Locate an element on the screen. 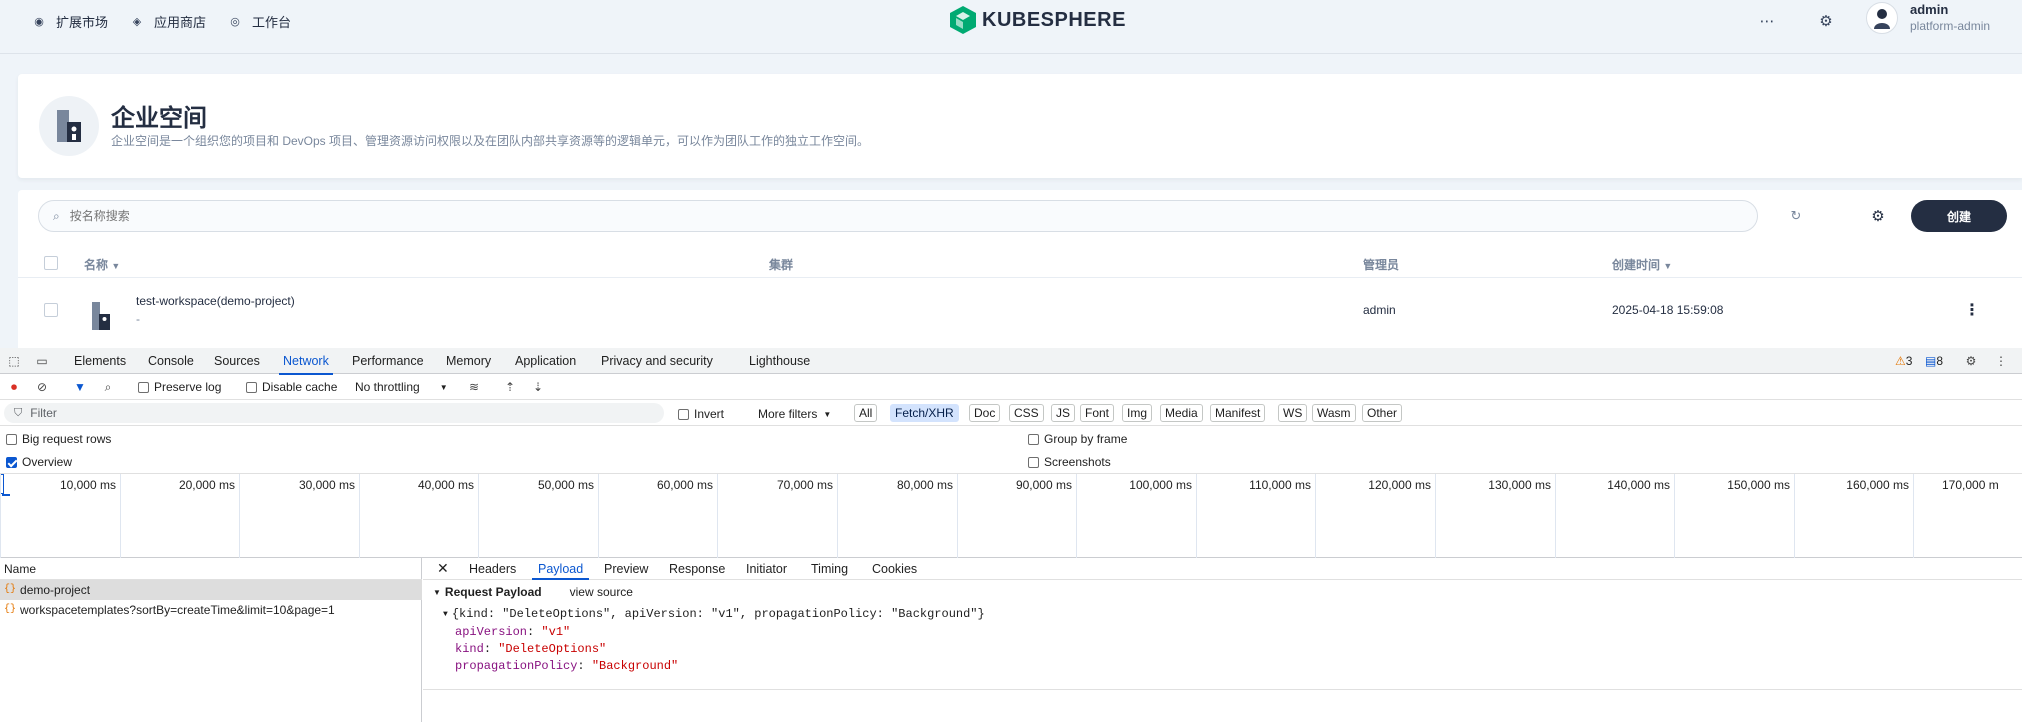 The image size is (2022, 722). screenshots-checkbox: Screenshots is located at coordinates (1069, 462).